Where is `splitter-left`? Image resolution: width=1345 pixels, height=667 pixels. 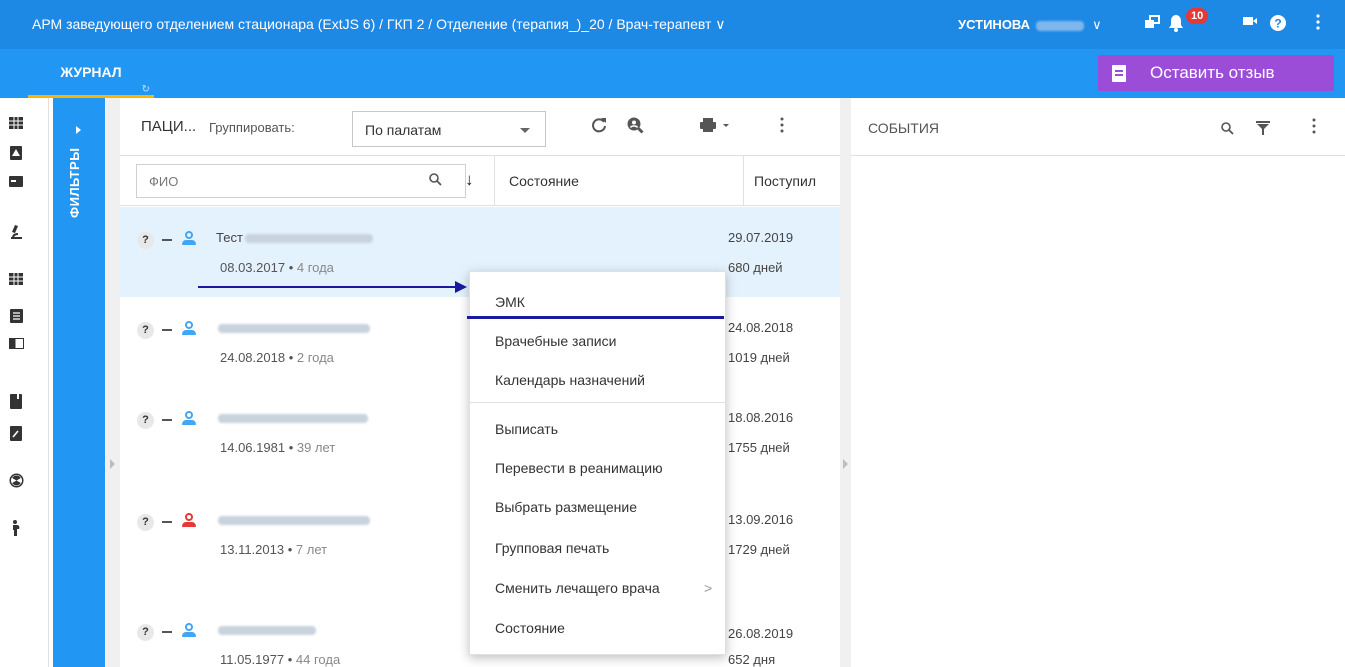 splitter-left is located at coordinates (113, 382).